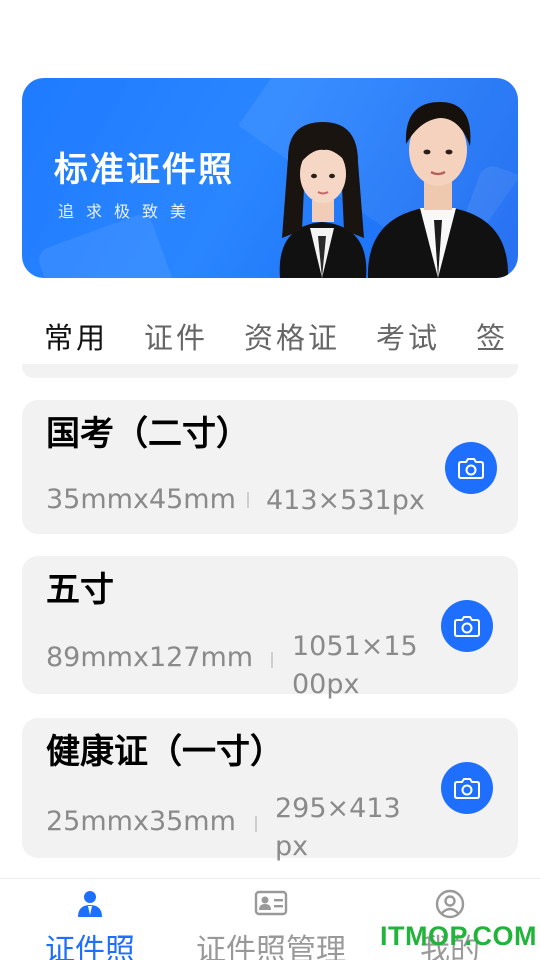  What do you see at coordinates (338, 827) in the screenshot?
I see `spec-size-px: 295×413px` at bounding box center [338, 827].